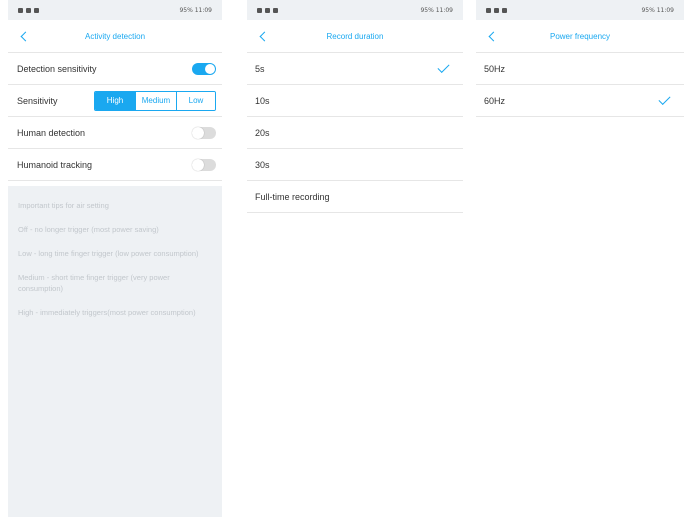 Image resolution: width=684 pixels, height=517 pixels. What do you see at coordinates (355, 197) in the screenshot?
I see `list-item: Full-time recording` at bounding box center [355, 197].